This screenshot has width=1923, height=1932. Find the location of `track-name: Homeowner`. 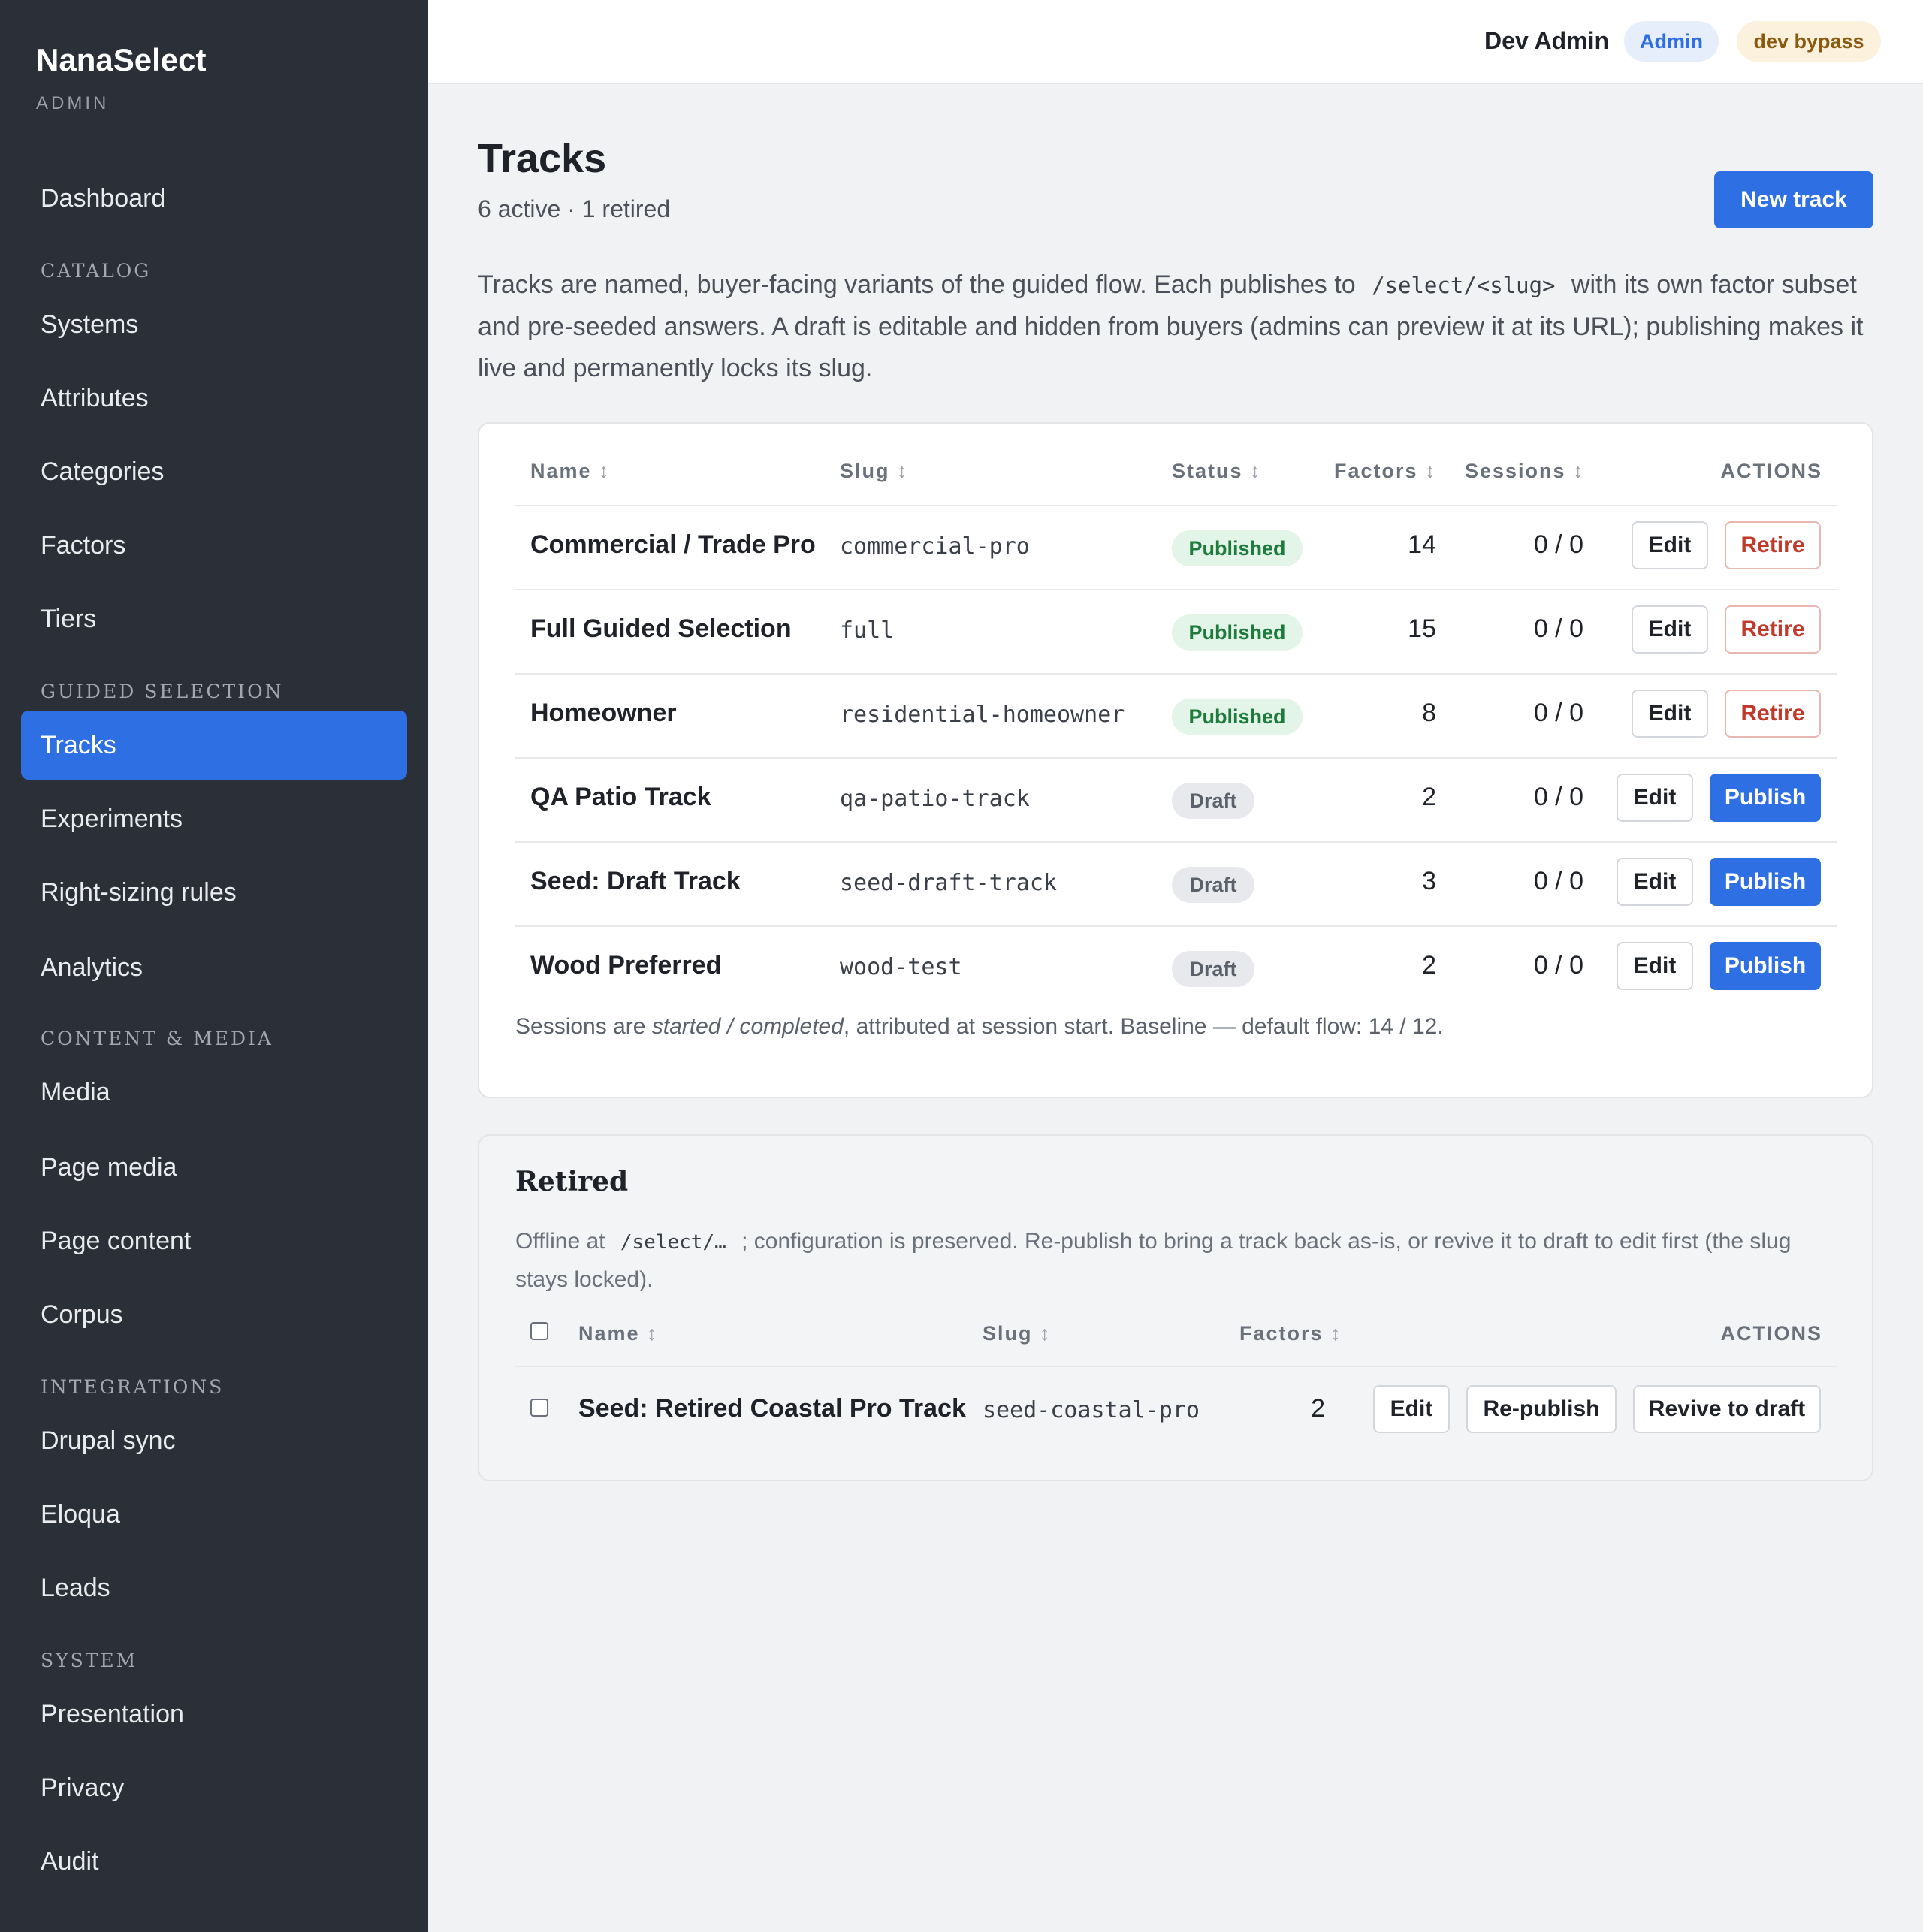

track-name: Homeowner is located at coordinates (603, 713).